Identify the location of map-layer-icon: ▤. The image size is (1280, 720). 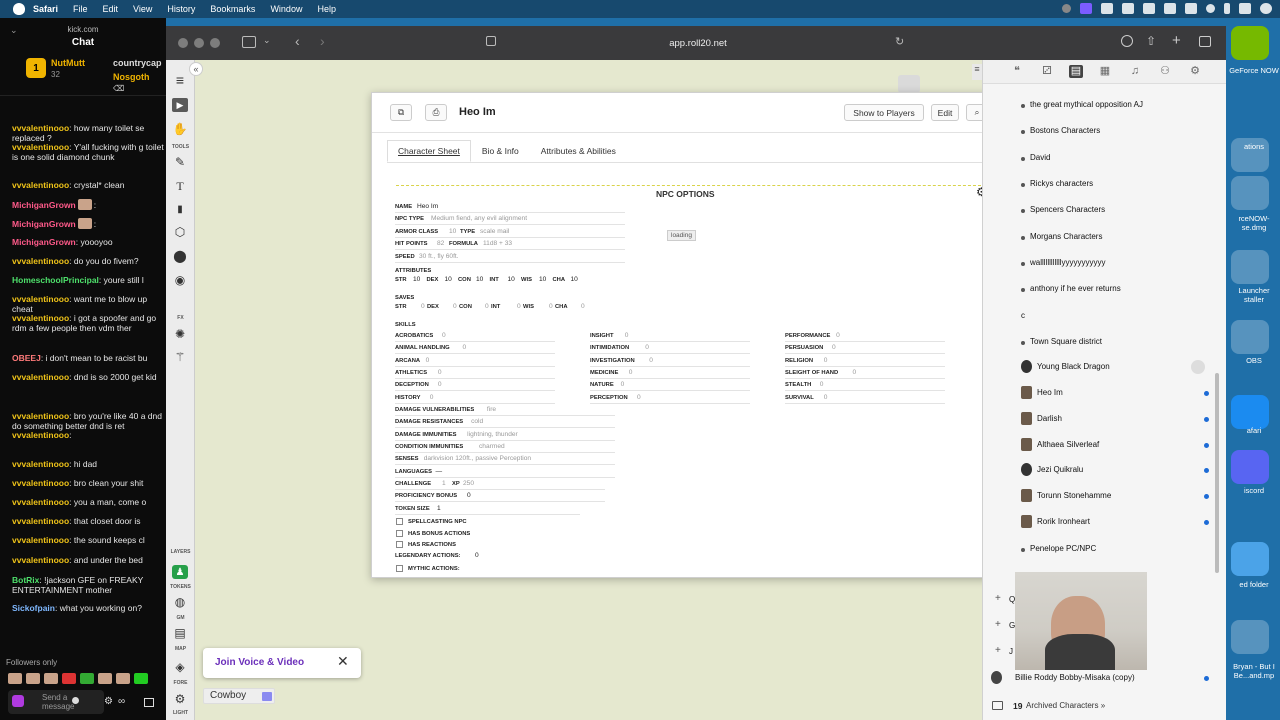
(180, 633).